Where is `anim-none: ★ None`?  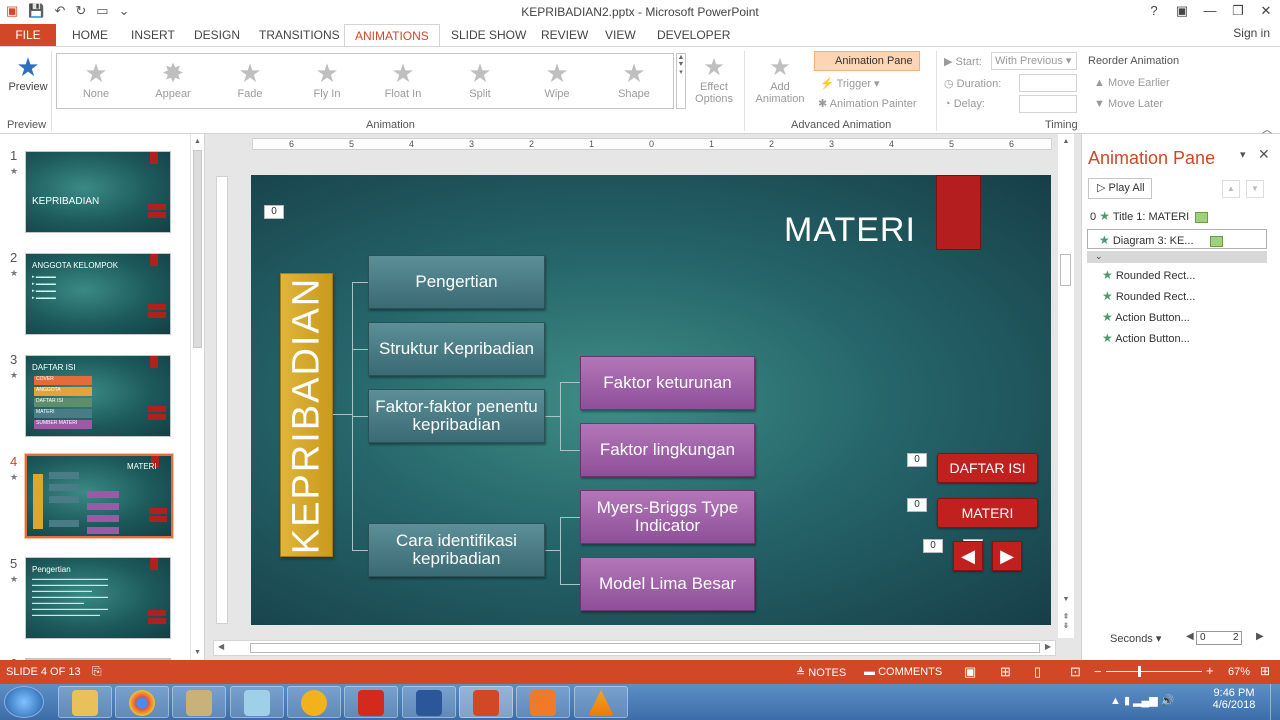 anim-none: ★ None is located at coordinates (96, 79).